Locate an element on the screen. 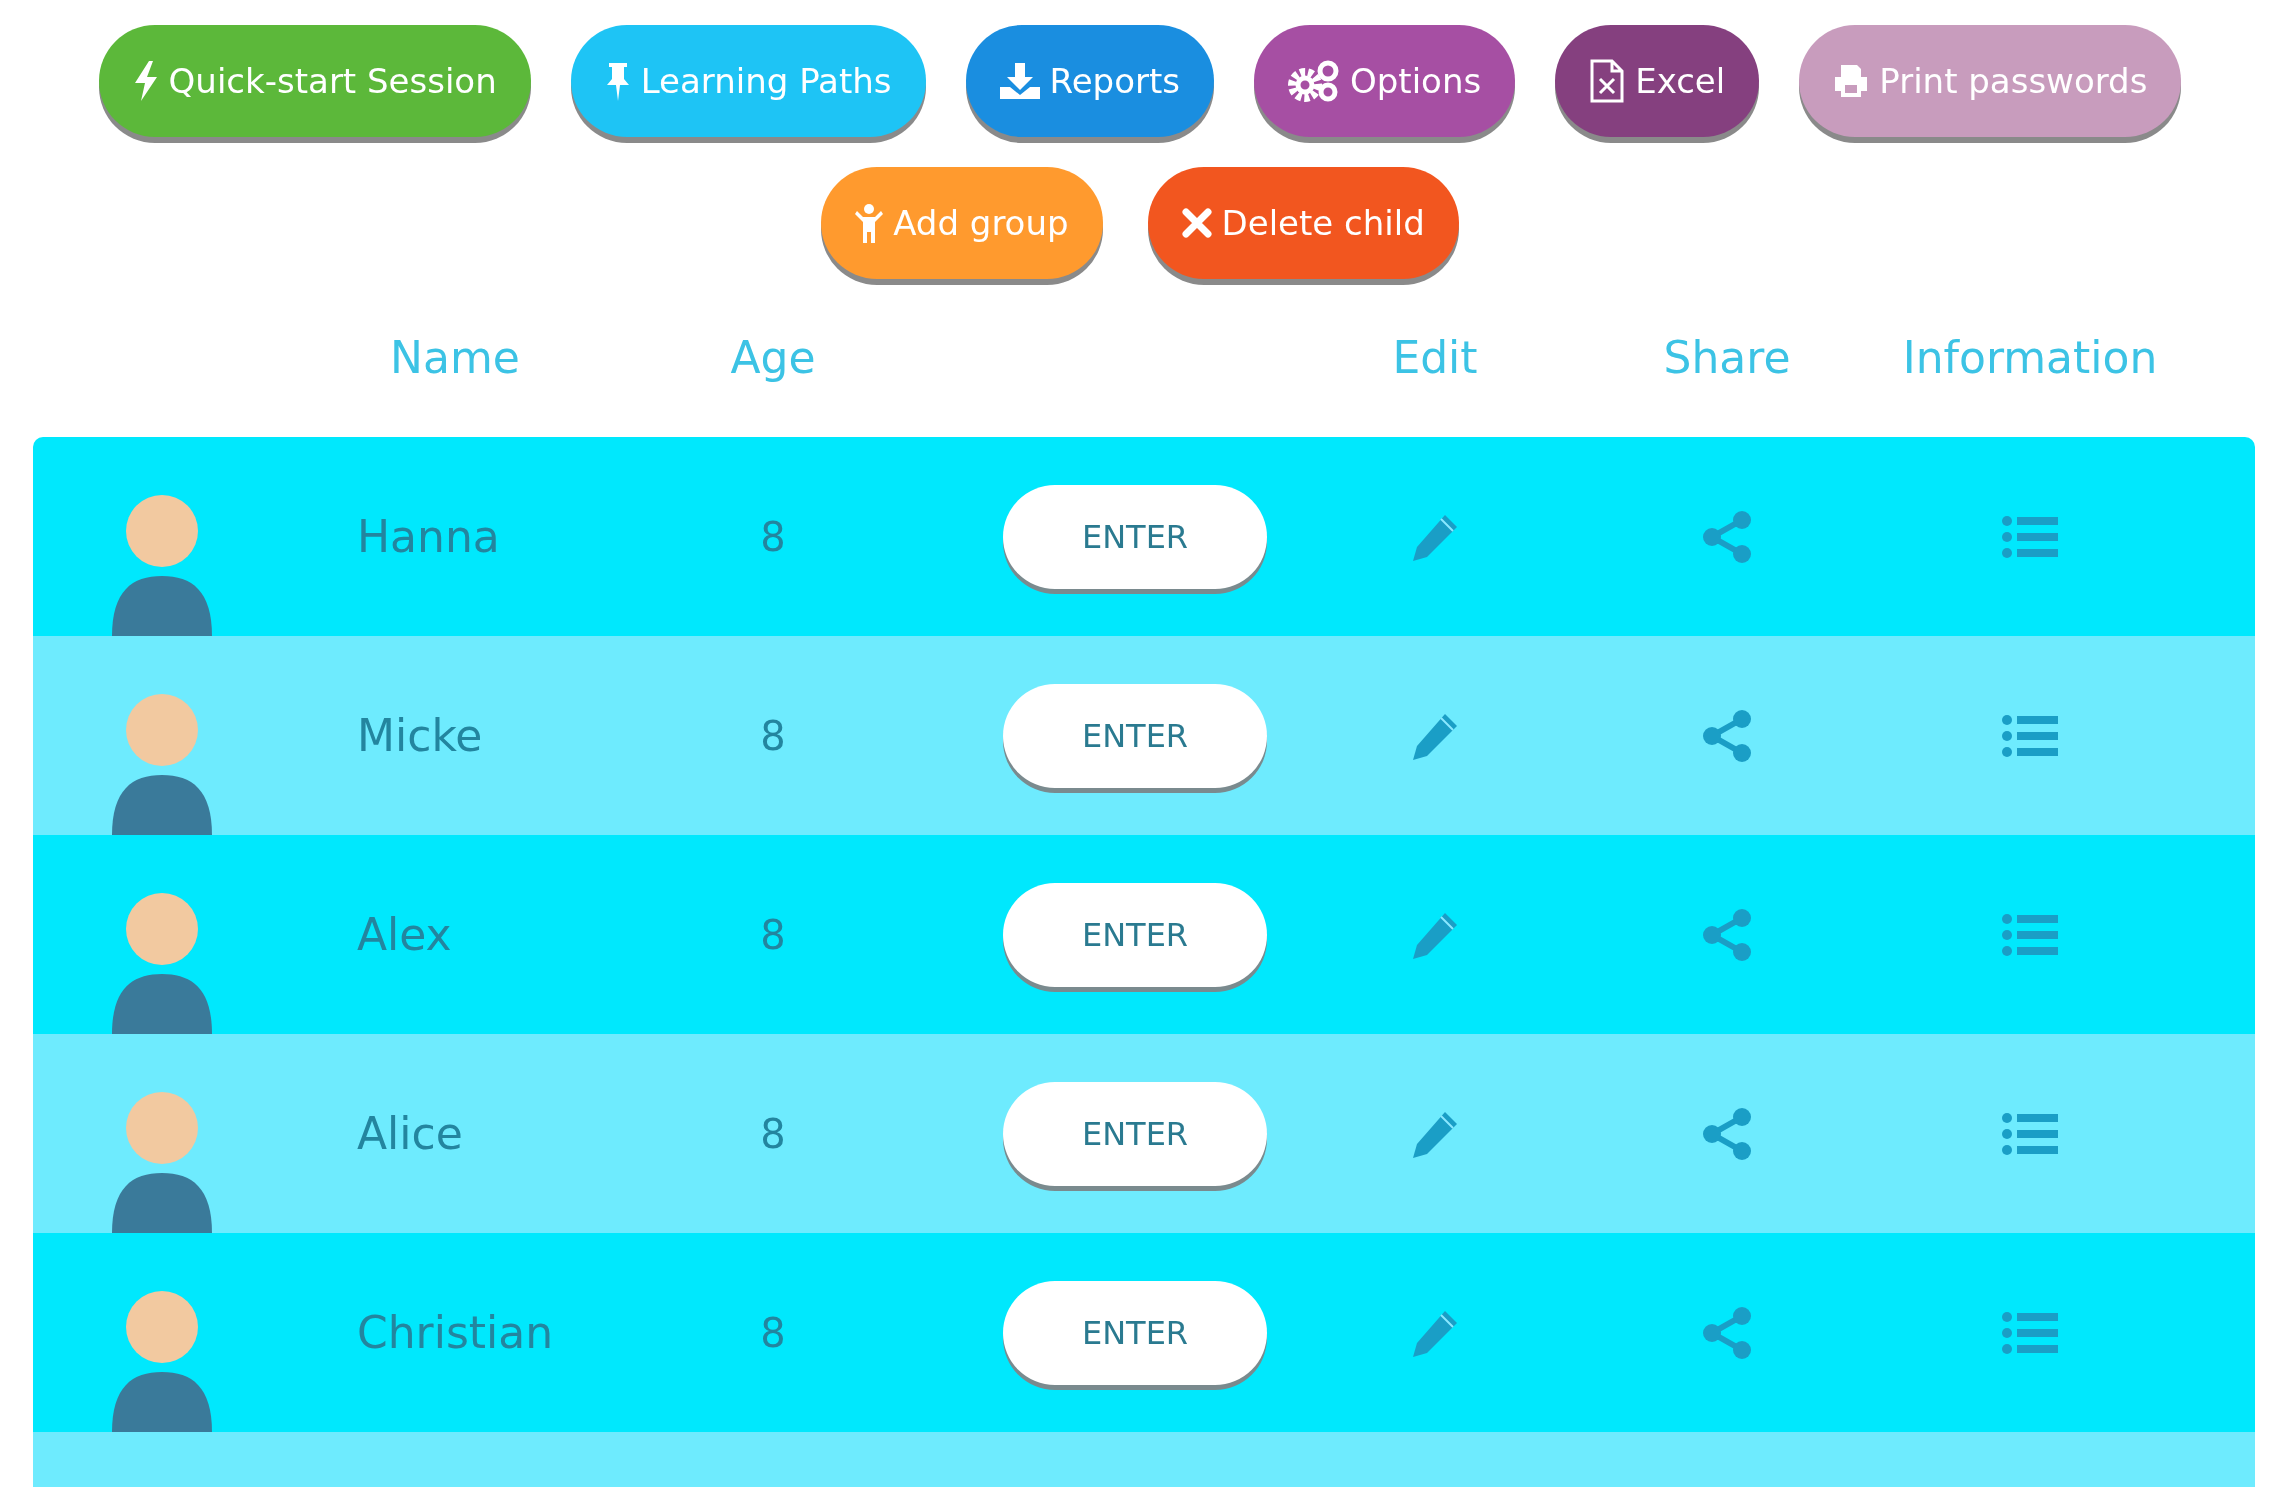  printer-icon is located at coordinates (1851, 81).